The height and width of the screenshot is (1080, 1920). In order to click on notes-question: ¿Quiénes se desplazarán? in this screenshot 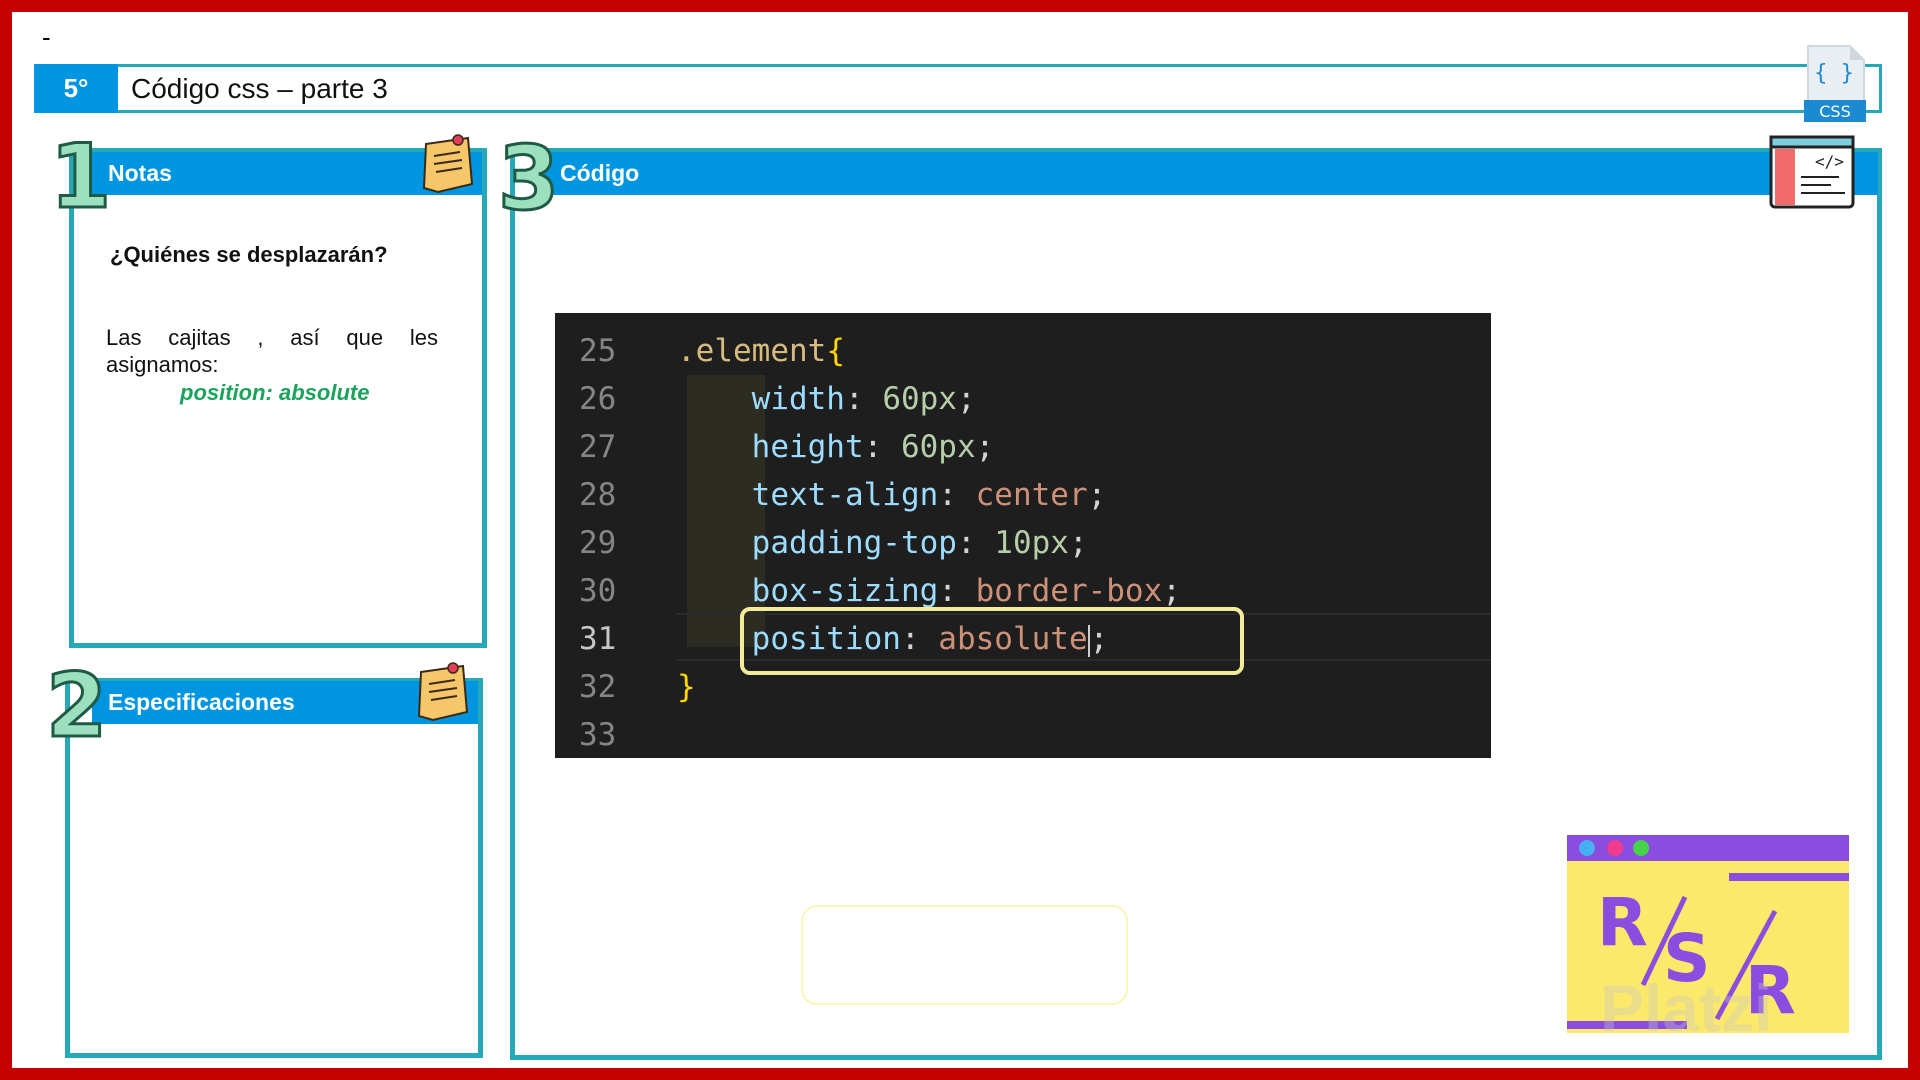, I will do `click(249, 254)`.